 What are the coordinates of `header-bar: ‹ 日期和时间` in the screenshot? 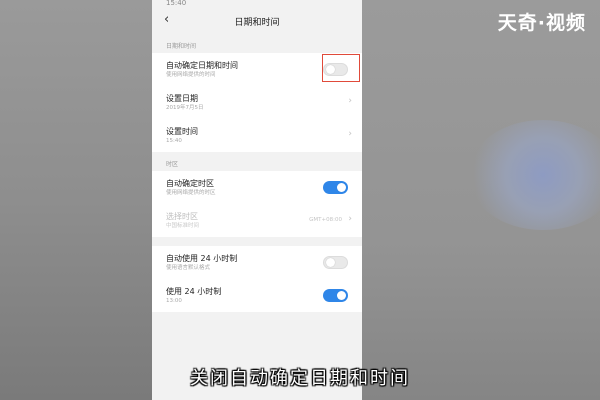 It's located at (257, 21).